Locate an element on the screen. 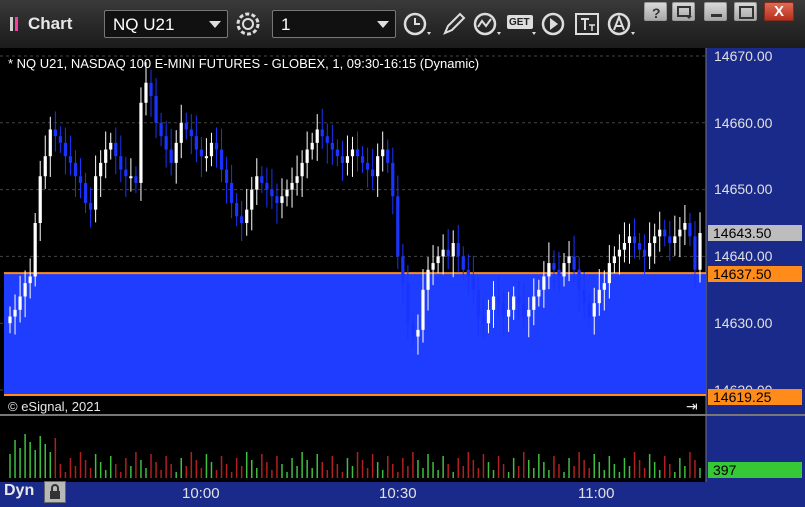 This screenshot has height=507, width=805. zone-upper-tag: 14637.50 is located at coordinates (755, 274).